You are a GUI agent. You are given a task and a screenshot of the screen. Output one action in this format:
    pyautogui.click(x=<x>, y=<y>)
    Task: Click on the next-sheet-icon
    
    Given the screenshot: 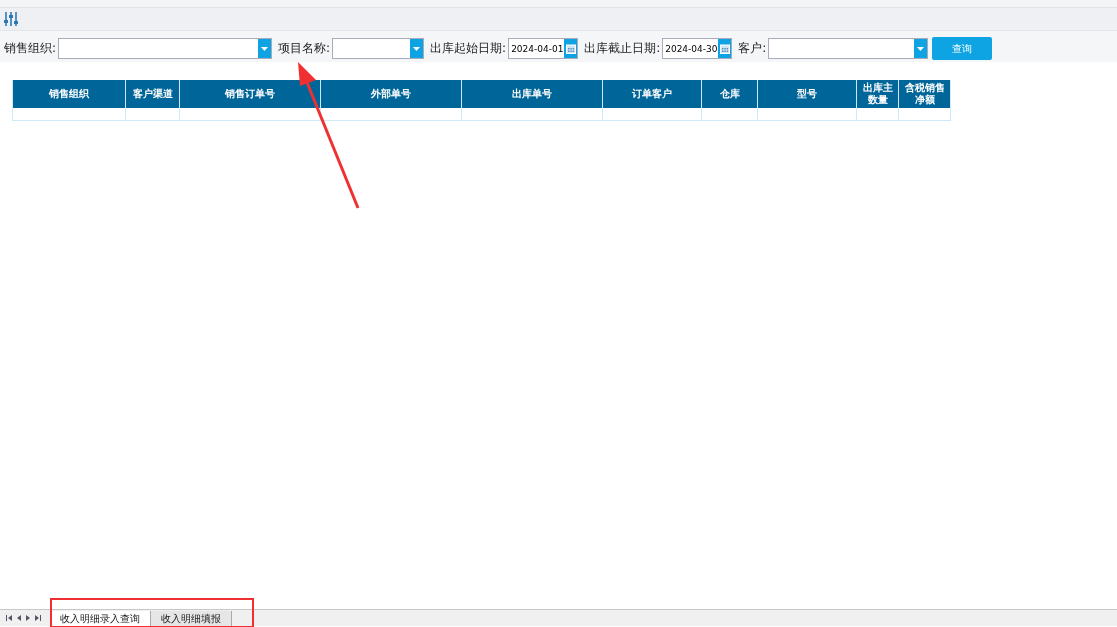 What is the action you would take?
    pyautogui.click(x=28, y=618)
    